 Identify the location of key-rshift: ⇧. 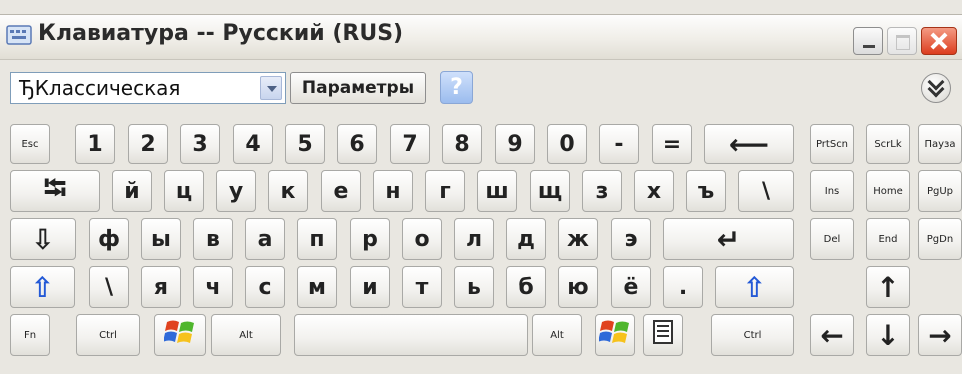
(754, 287).